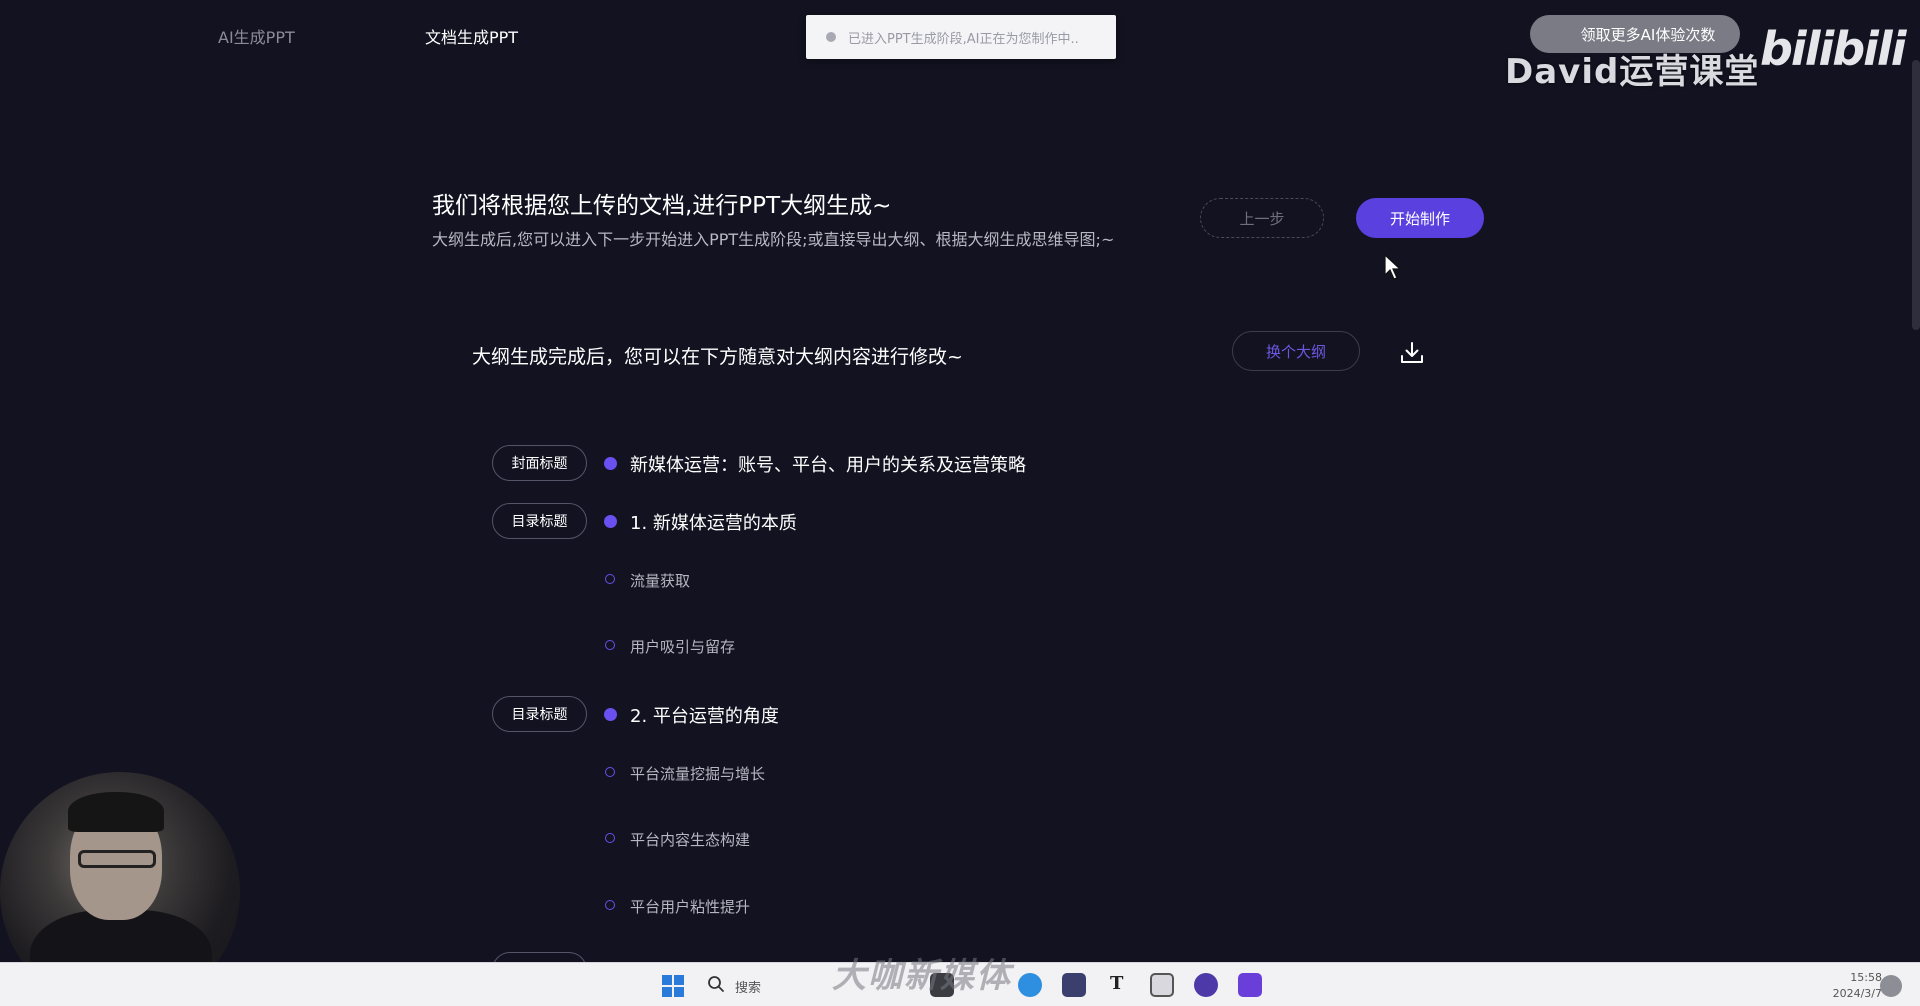  What do you see at coordinates (1420, 218) in the screenshot?
I see `start-making-button: 开始制作` at bounding box center [1420, 218].